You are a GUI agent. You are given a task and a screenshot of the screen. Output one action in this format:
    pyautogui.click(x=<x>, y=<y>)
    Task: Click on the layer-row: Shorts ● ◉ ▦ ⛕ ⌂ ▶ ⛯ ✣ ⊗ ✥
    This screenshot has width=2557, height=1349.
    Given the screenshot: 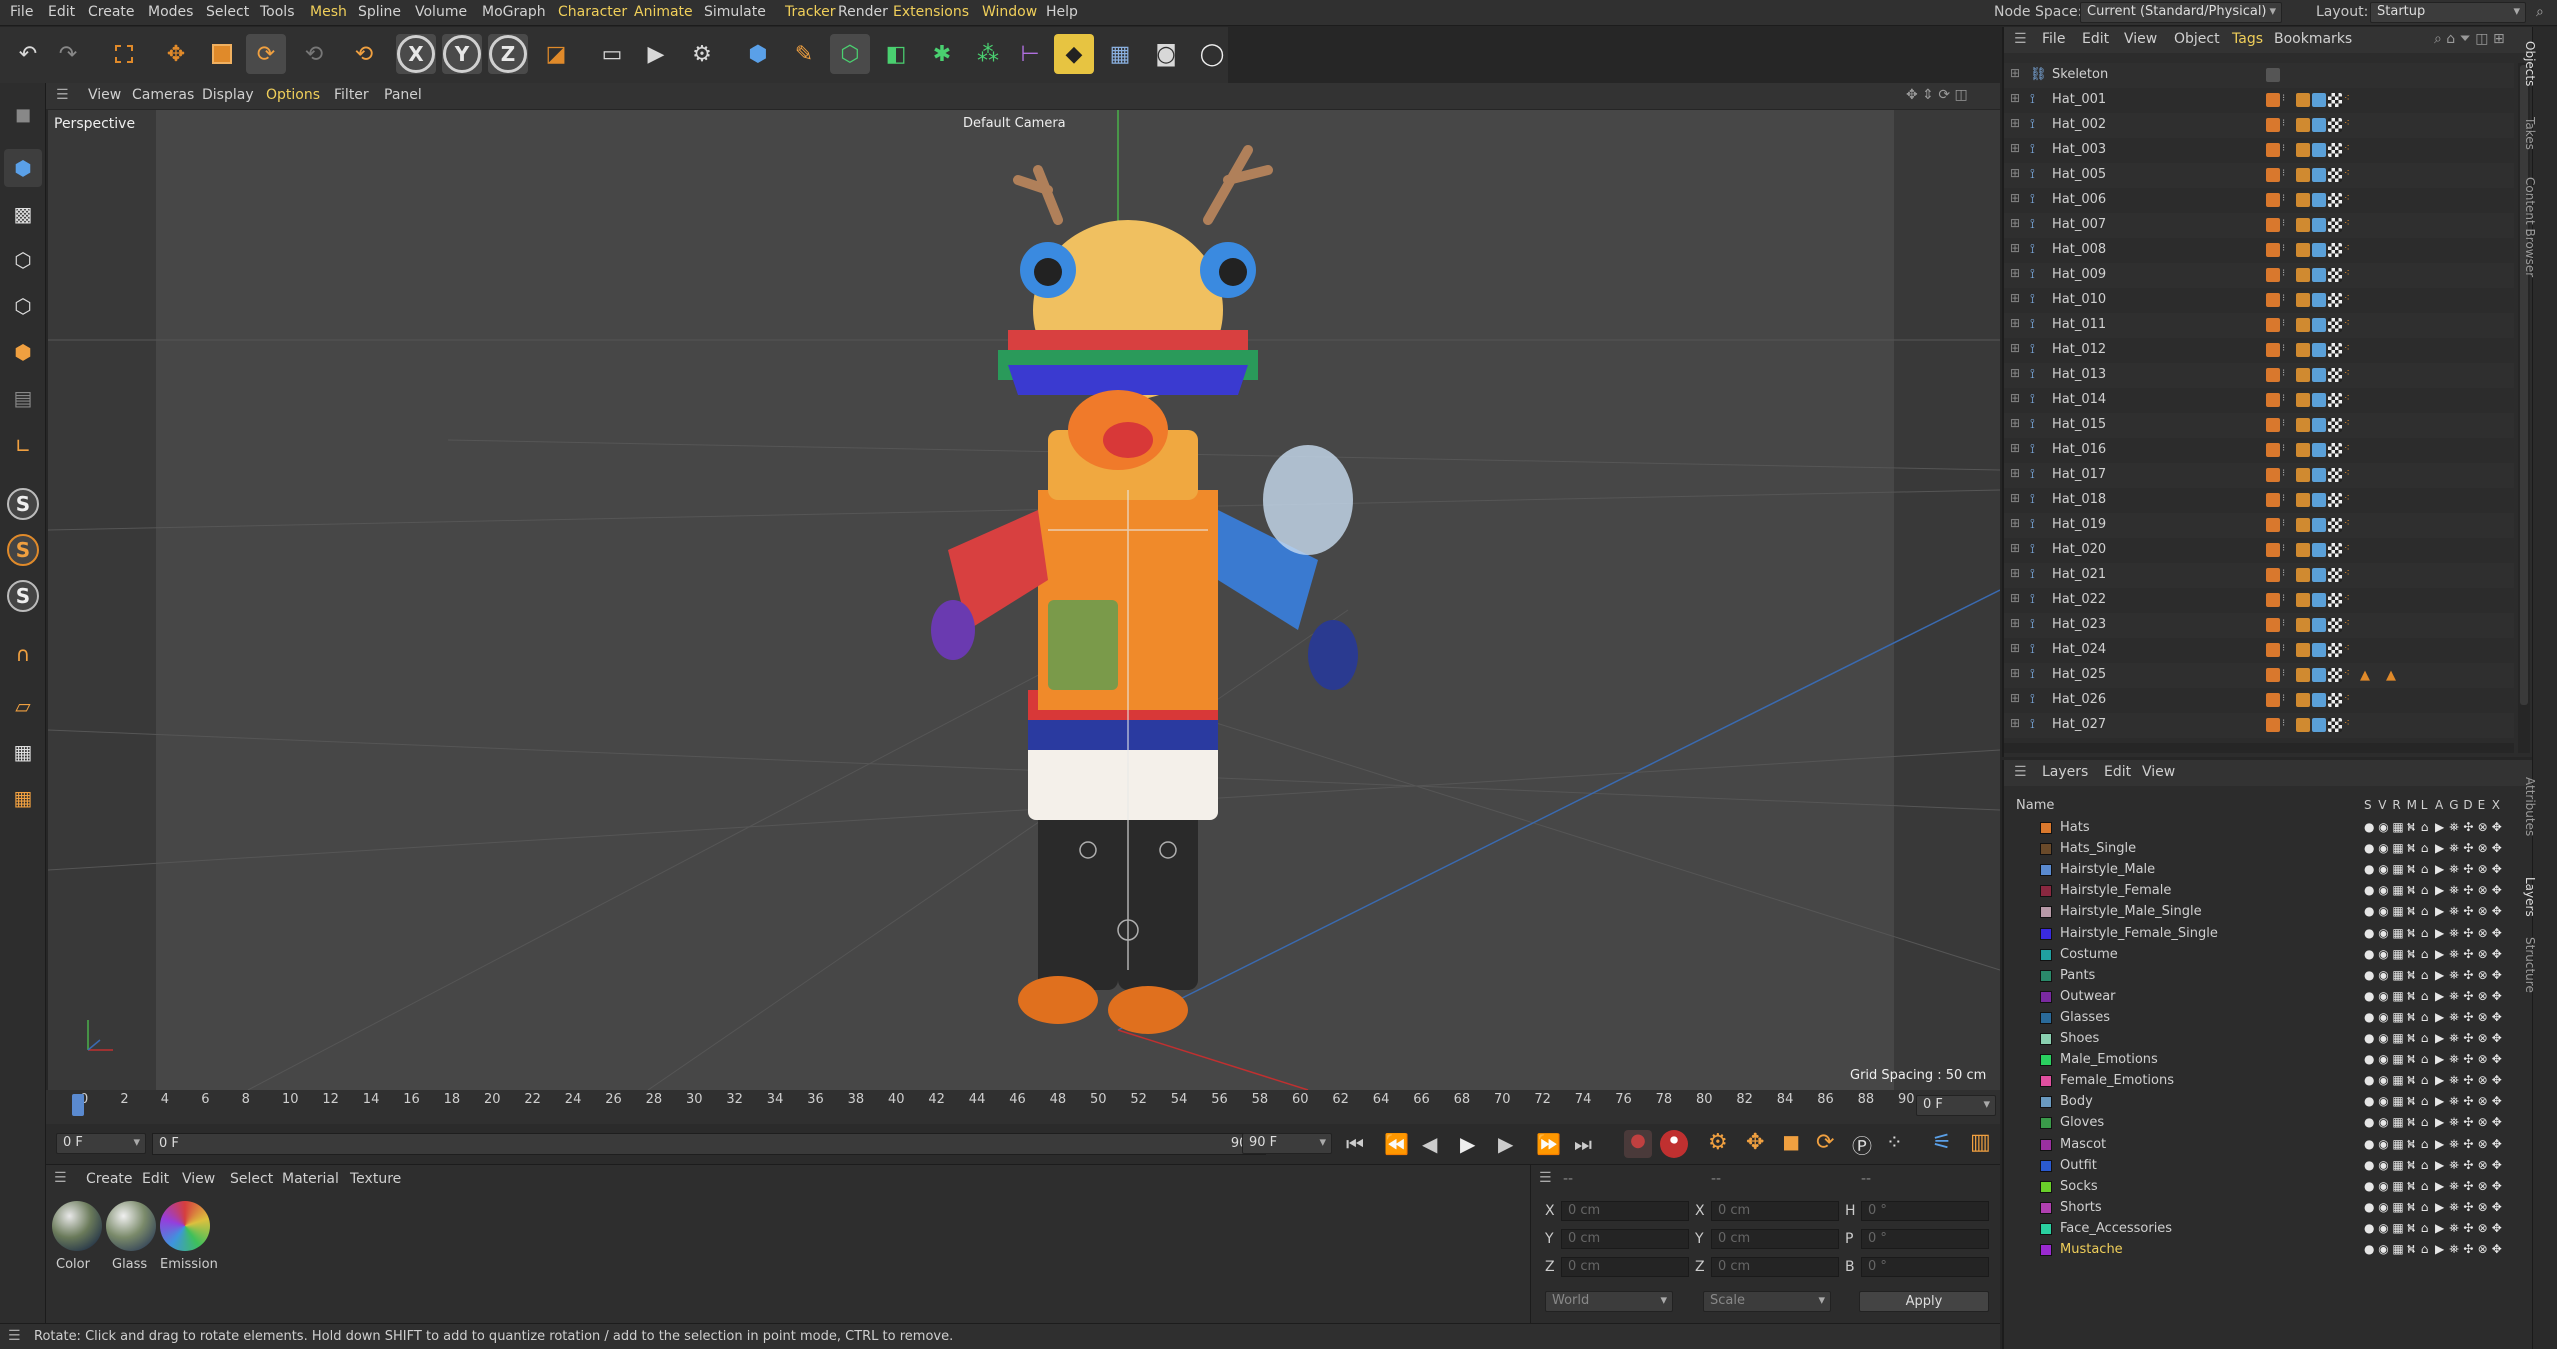 What is the action you would take?
    pyautogui.click(x=2264, y=1208)
    